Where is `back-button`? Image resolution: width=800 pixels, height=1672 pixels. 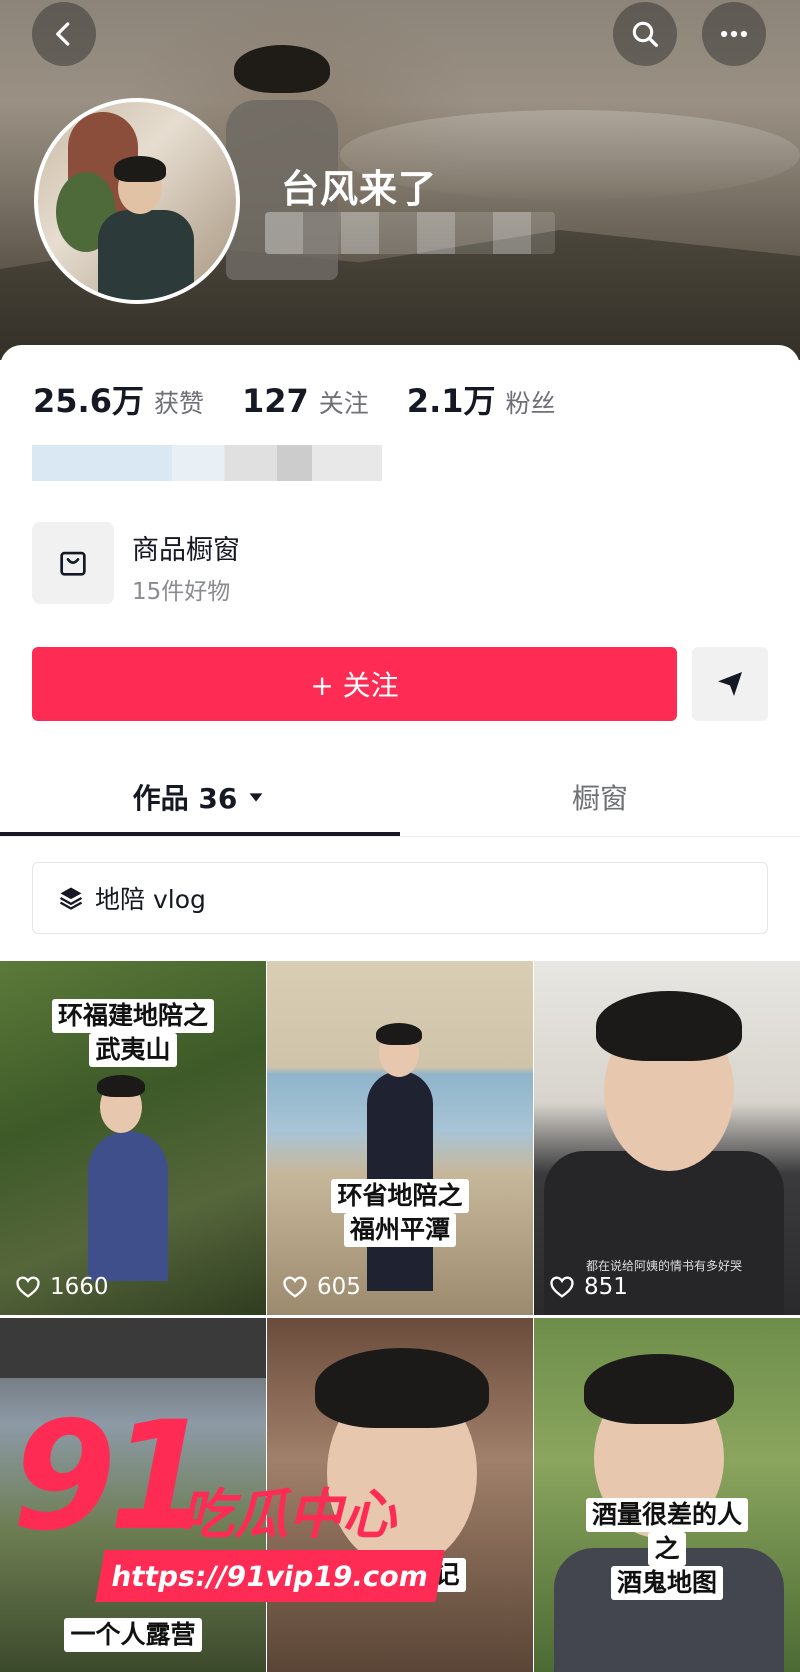
back-button is located at coordinates (64, 34).